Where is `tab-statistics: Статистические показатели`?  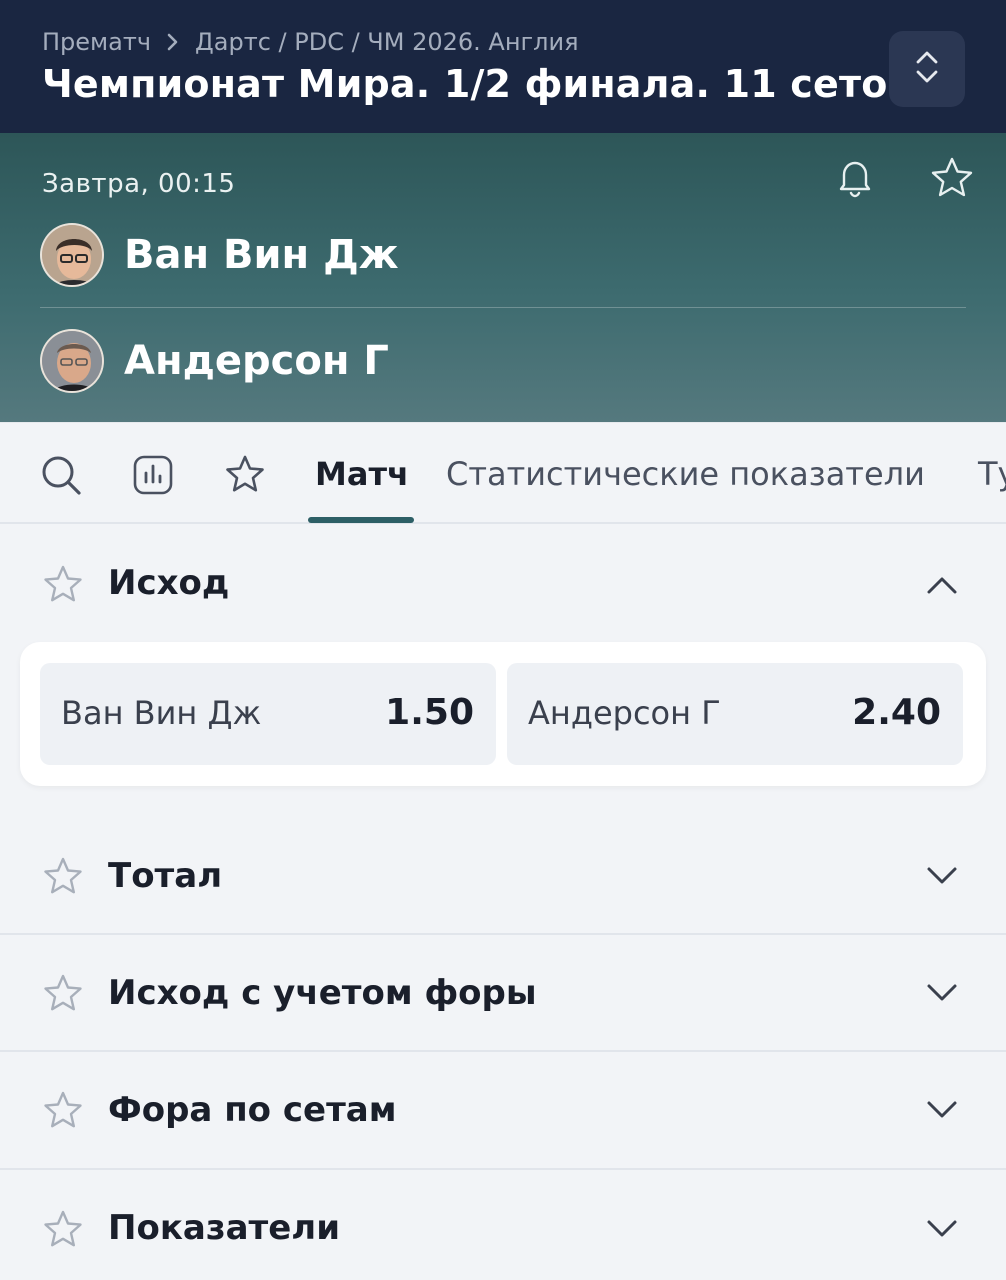
tab-statistics: Статистические показатели is located at coordinates (685, 474).